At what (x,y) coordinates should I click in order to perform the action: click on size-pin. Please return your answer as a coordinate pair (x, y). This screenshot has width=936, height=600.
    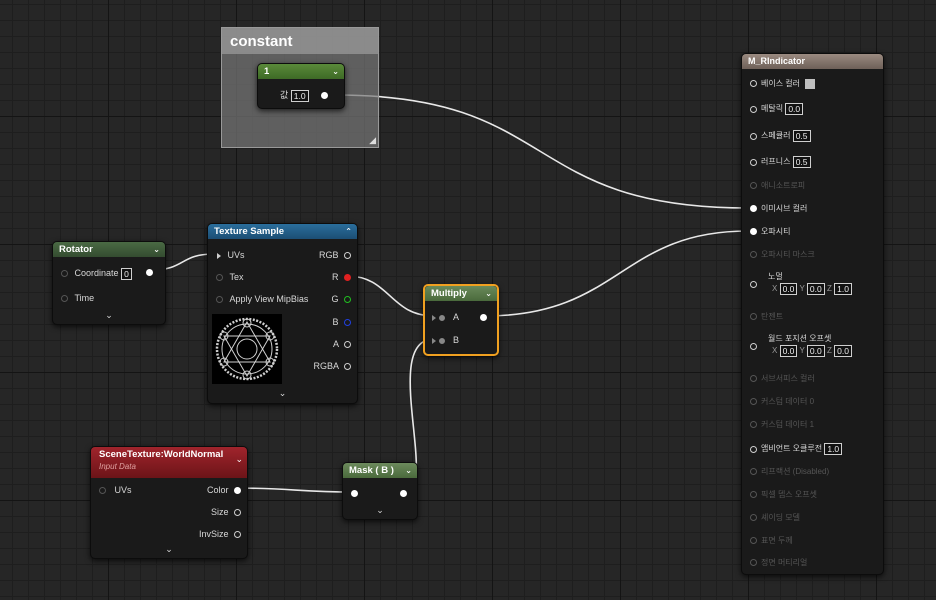
    Looking at the image, I should click on (237, 513).